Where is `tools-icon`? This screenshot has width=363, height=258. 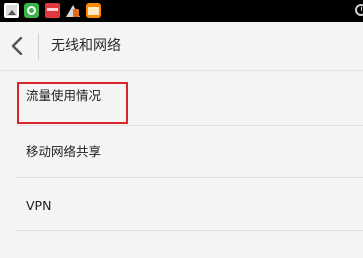 tools-icon is located at coordinates (72, 10).